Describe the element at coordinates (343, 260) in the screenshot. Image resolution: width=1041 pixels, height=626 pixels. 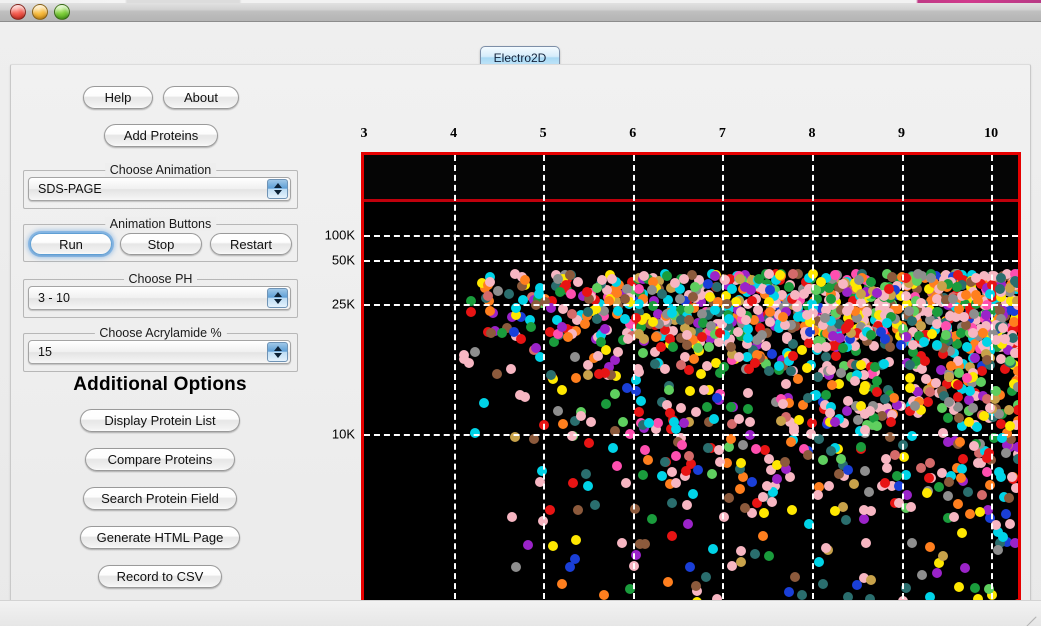
I see `mw-tick-label: 50K` at that location.